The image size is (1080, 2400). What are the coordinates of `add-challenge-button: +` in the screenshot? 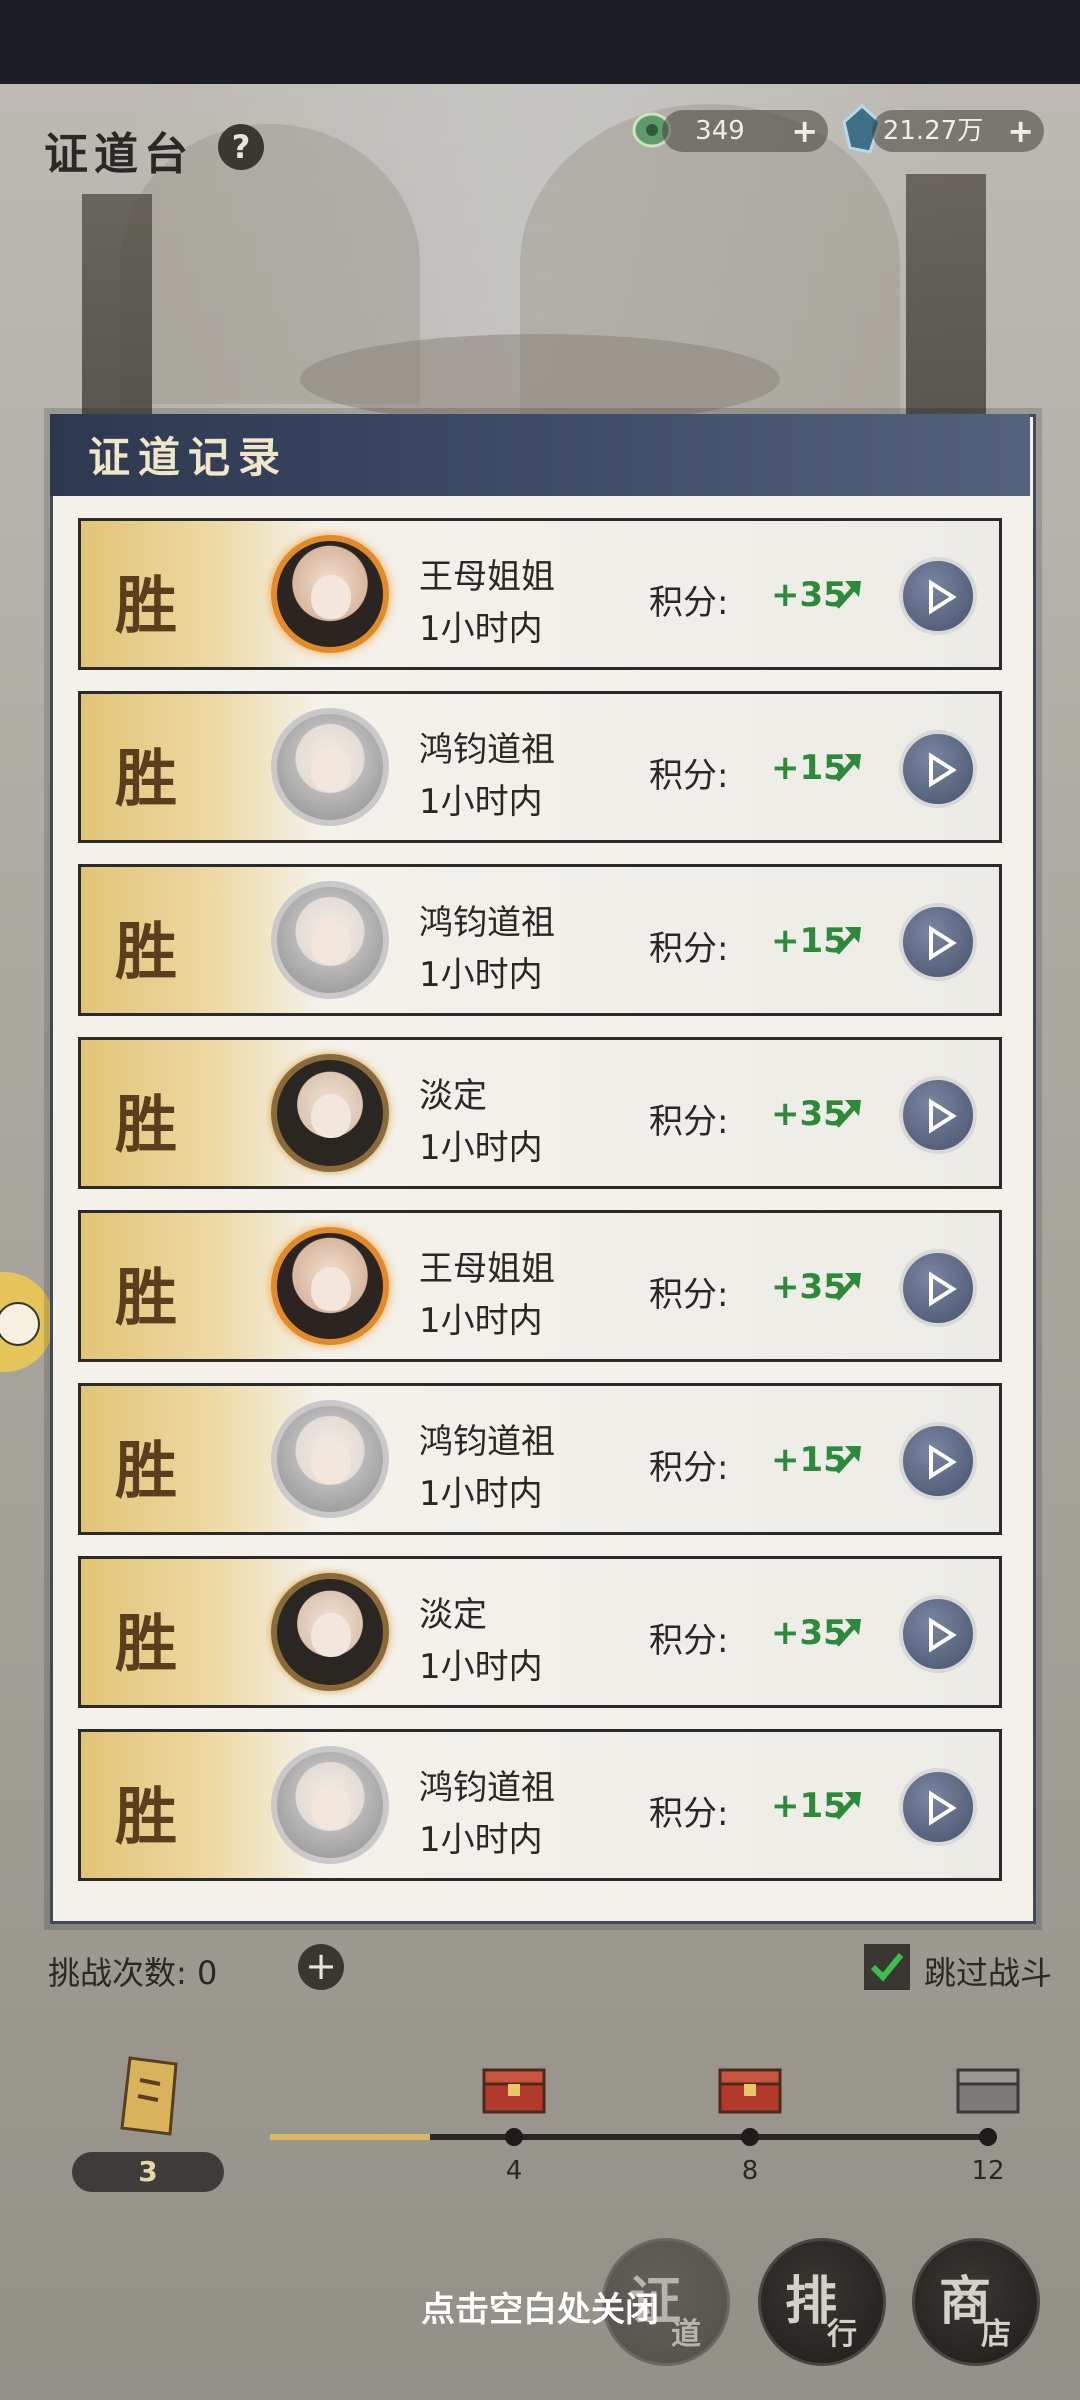 It's located at (321, 1967).